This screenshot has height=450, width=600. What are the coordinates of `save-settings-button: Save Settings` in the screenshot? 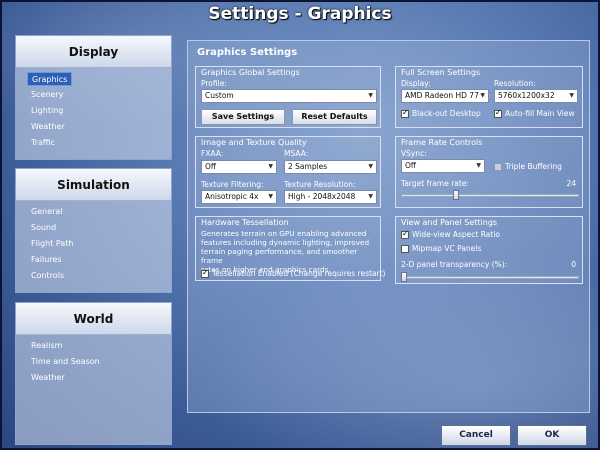 It's located at (243, 117).